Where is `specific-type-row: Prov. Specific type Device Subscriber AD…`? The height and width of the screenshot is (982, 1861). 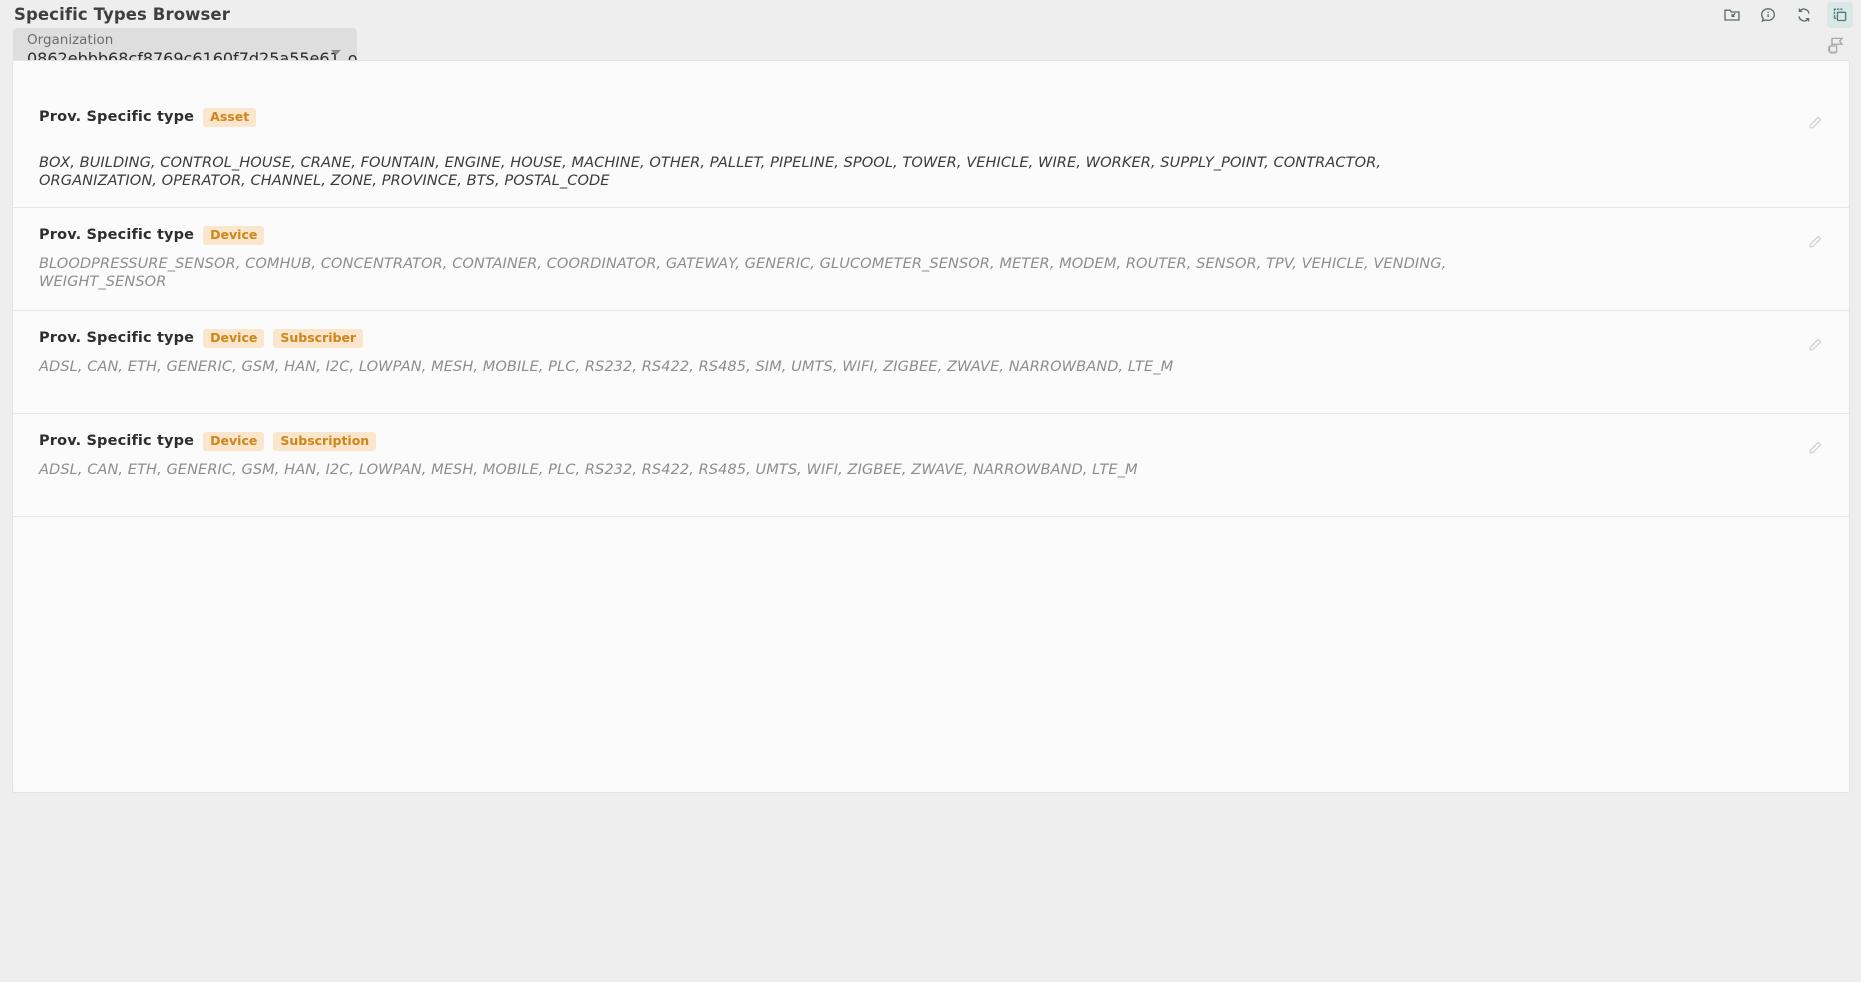 specific-type-row: Prov. Specific type Device Subscriber AD… is located at coordinates (931, 362).